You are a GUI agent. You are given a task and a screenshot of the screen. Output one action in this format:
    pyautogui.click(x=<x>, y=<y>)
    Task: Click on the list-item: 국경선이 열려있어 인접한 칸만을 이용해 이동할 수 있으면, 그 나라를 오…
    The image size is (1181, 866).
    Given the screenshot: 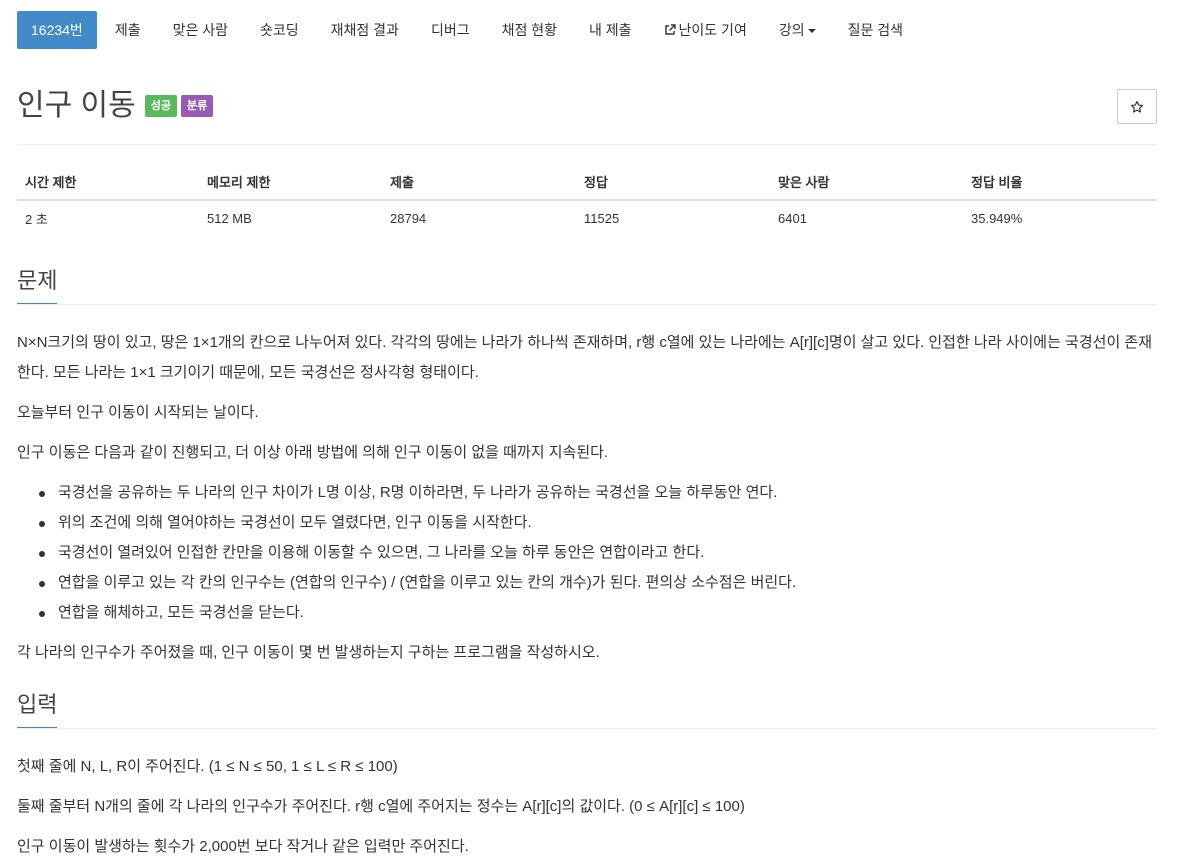 What is the action you would take?
    pyautogui.click(x=587, y=553)
    